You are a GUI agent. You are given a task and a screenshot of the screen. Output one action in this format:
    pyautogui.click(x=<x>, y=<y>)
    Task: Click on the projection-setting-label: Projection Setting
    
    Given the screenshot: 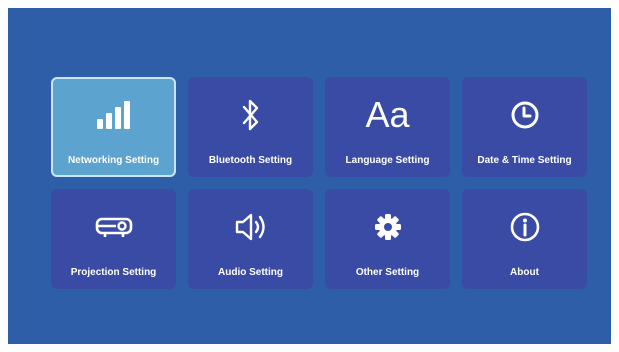 What is the action you would take?
    pyautogui.click(x=113, y=272)
    